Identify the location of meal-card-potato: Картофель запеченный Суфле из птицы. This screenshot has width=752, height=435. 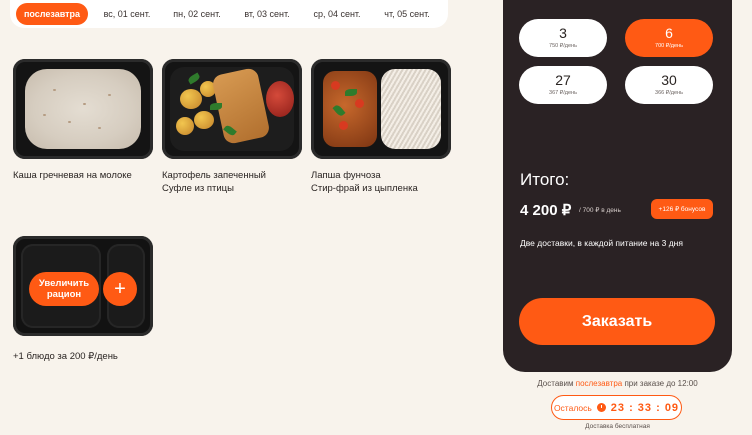
(232, 127).